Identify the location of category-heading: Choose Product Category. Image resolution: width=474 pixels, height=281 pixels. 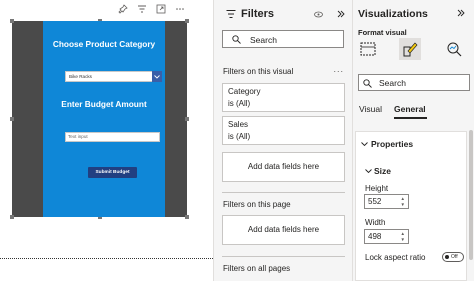
(104, 44).